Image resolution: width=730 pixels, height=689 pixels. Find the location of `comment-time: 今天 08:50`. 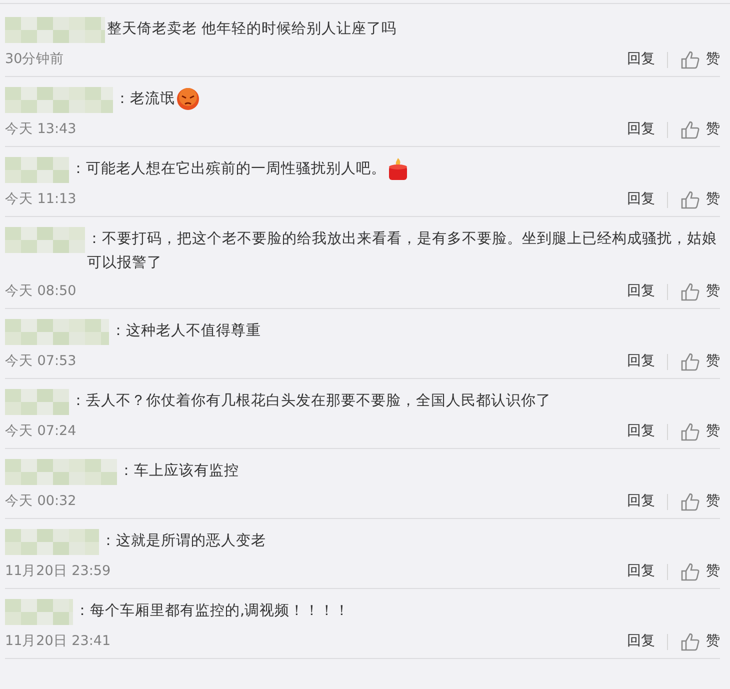

comment-time: 今天 08:50 is located at coordinates (41, 292).